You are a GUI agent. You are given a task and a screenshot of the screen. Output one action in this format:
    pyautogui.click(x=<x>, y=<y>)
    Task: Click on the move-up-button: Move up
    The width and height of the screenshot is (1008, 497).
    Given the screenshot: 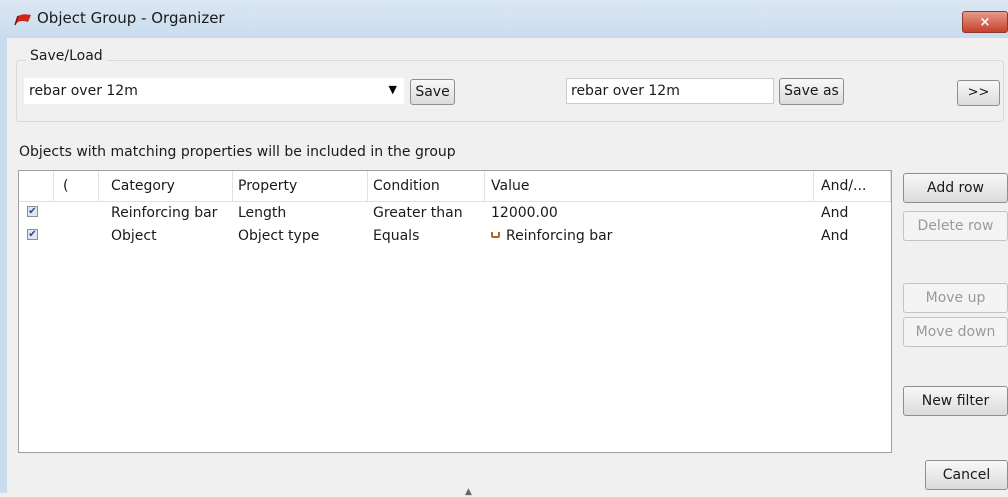 What is the action you would take?
    pyautogui.click(x=955, y=298)
    